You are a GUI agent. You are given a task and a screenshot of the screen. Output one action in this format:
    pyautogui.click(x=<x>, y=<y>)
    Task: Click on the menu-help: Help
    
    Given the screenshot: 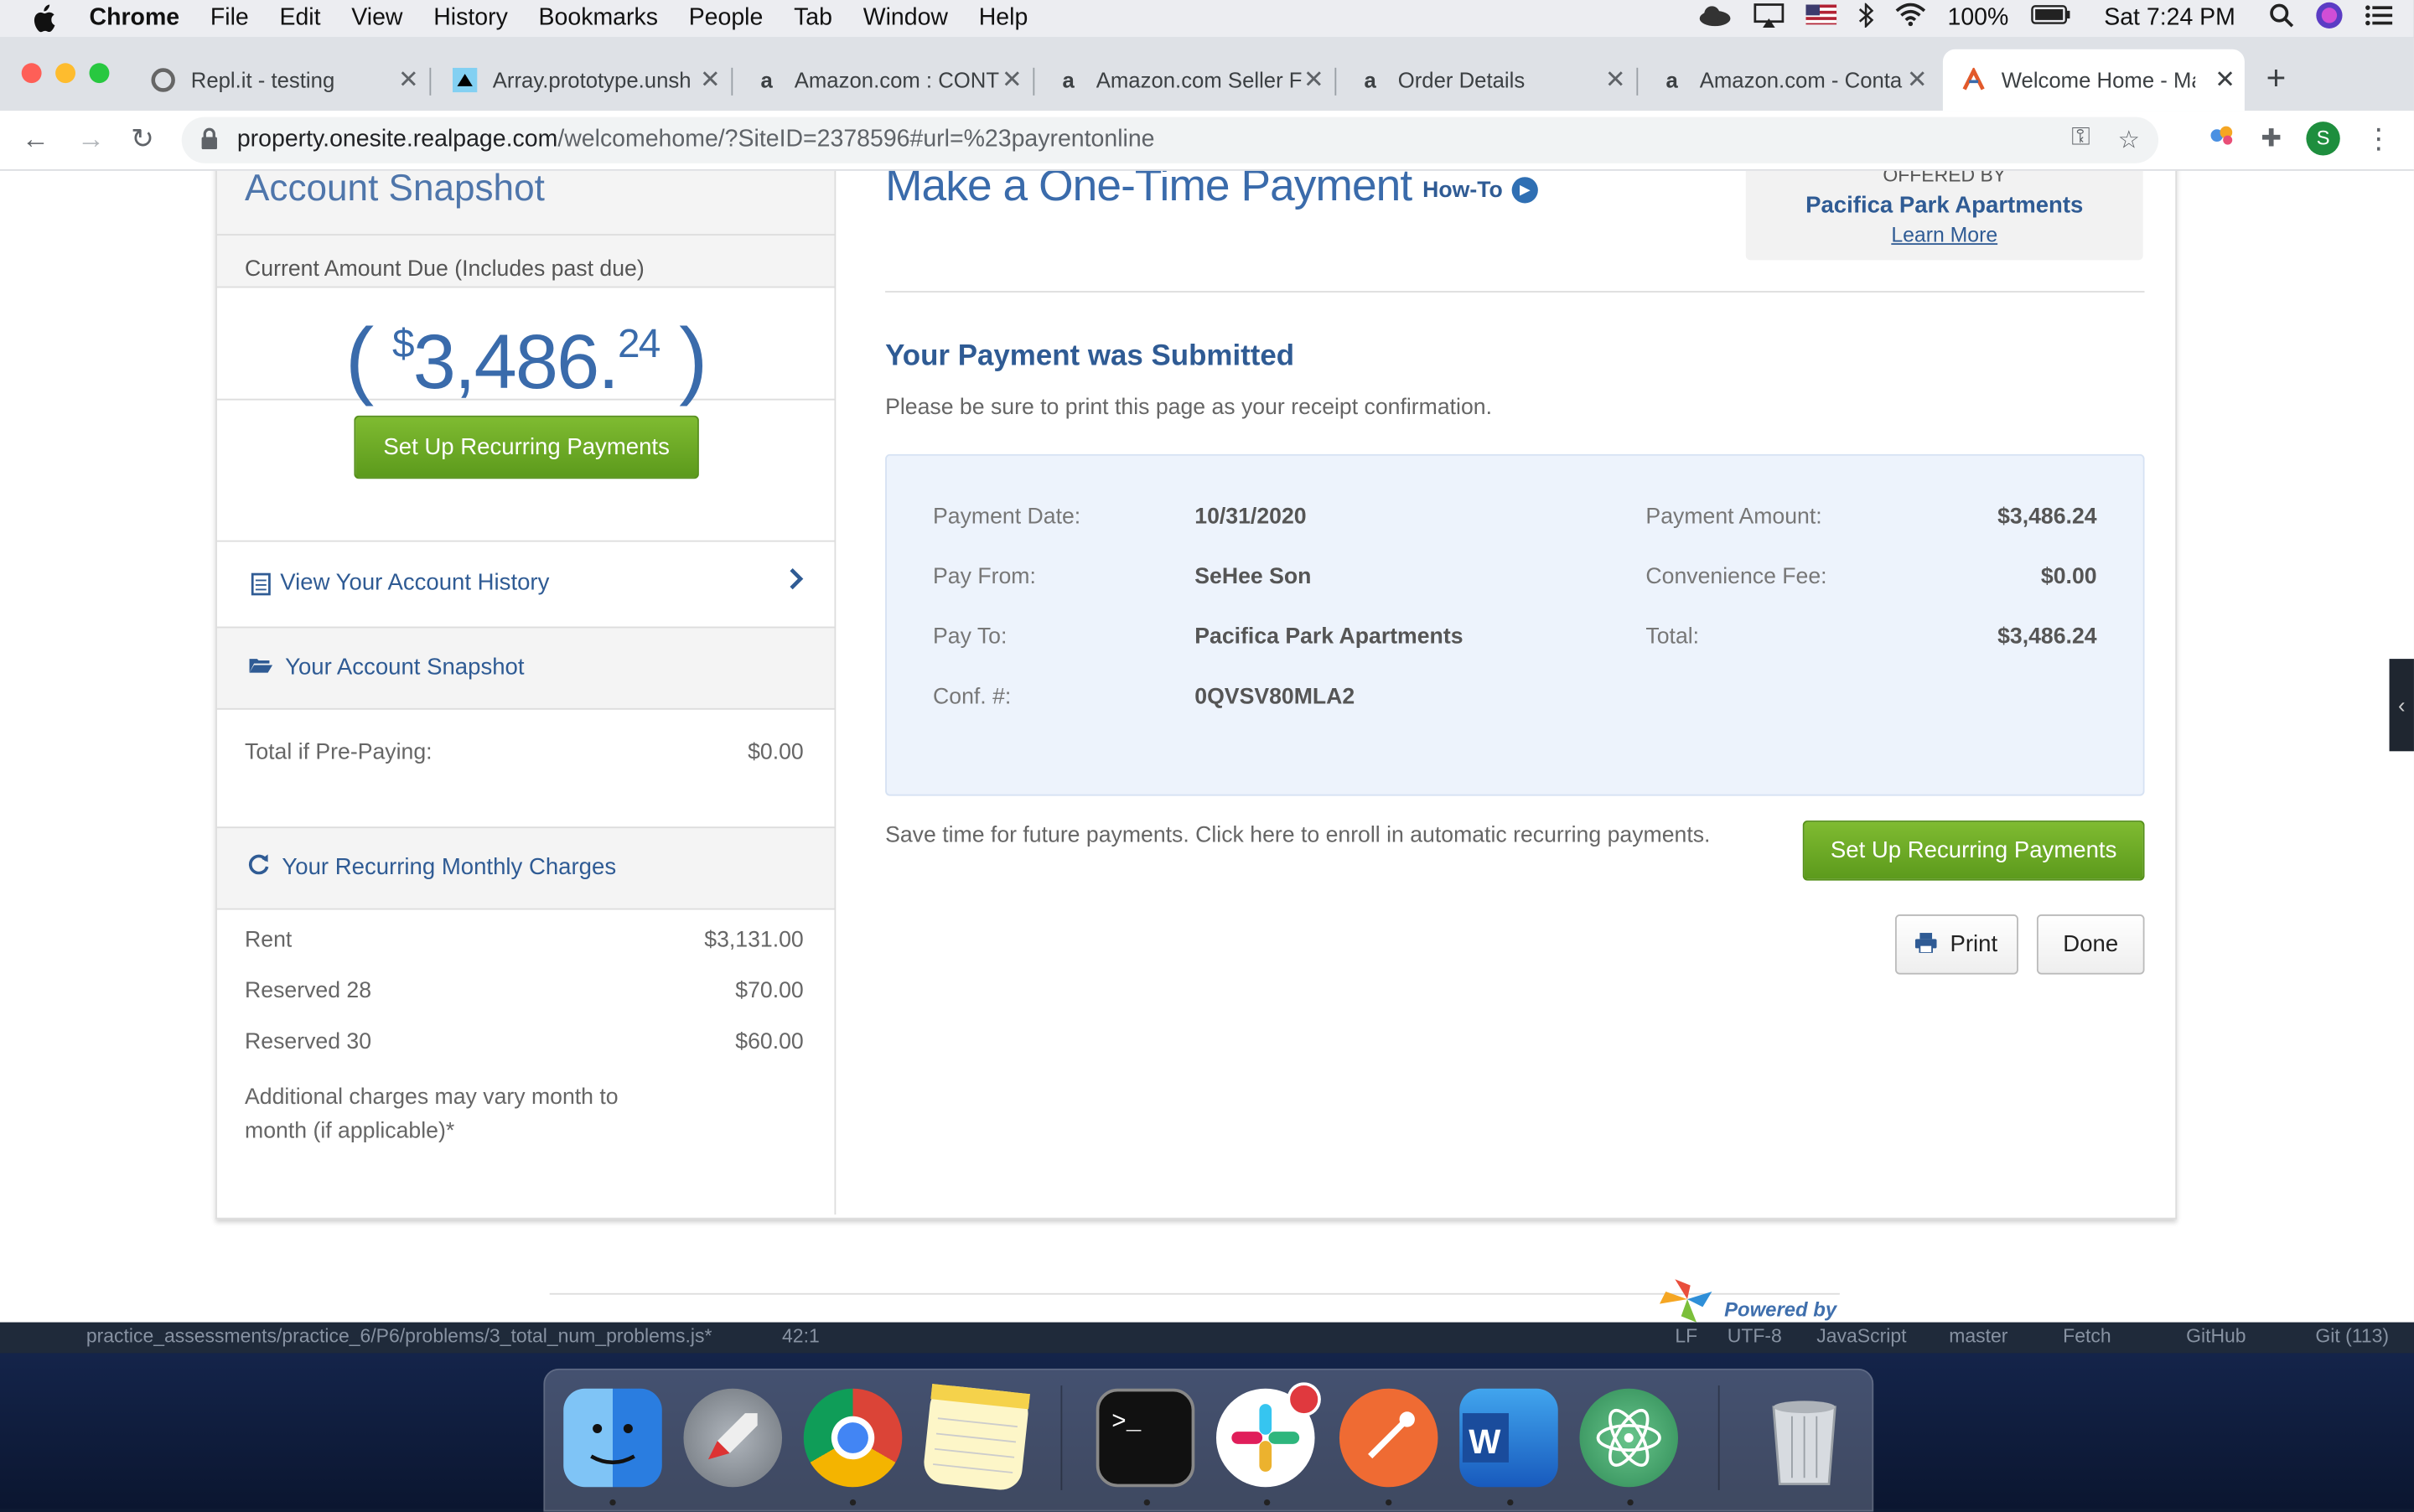 What is the action you would take?
    pyautogui.click(x=1004, y=19)
    